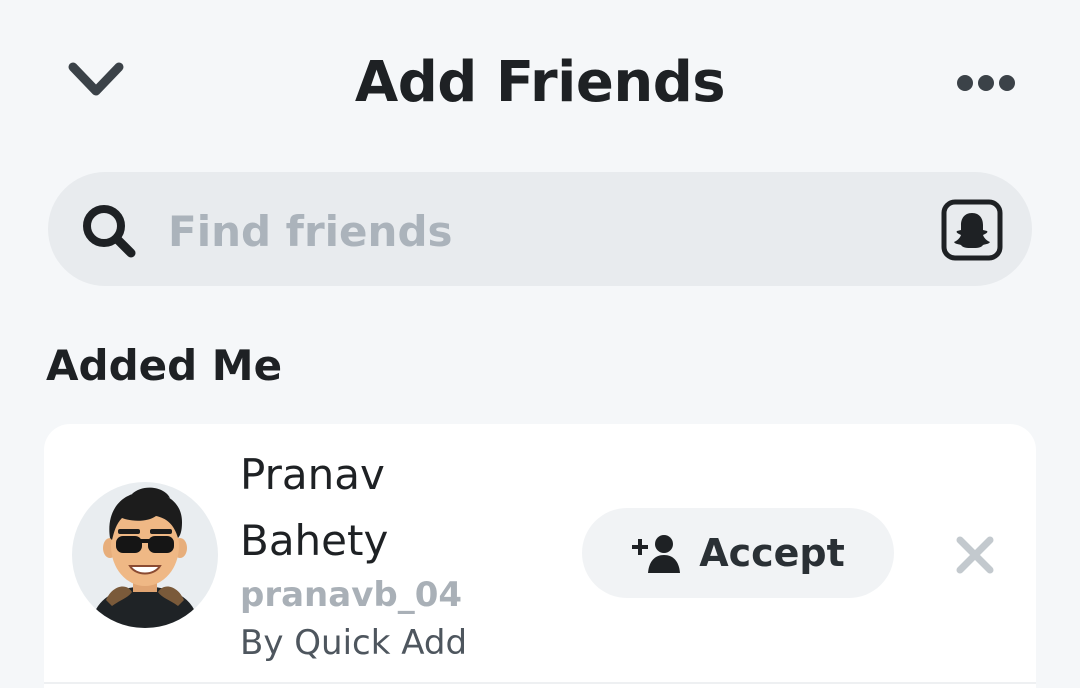  I want to click on bitmoji-avatar-icon, so click(145, 557).